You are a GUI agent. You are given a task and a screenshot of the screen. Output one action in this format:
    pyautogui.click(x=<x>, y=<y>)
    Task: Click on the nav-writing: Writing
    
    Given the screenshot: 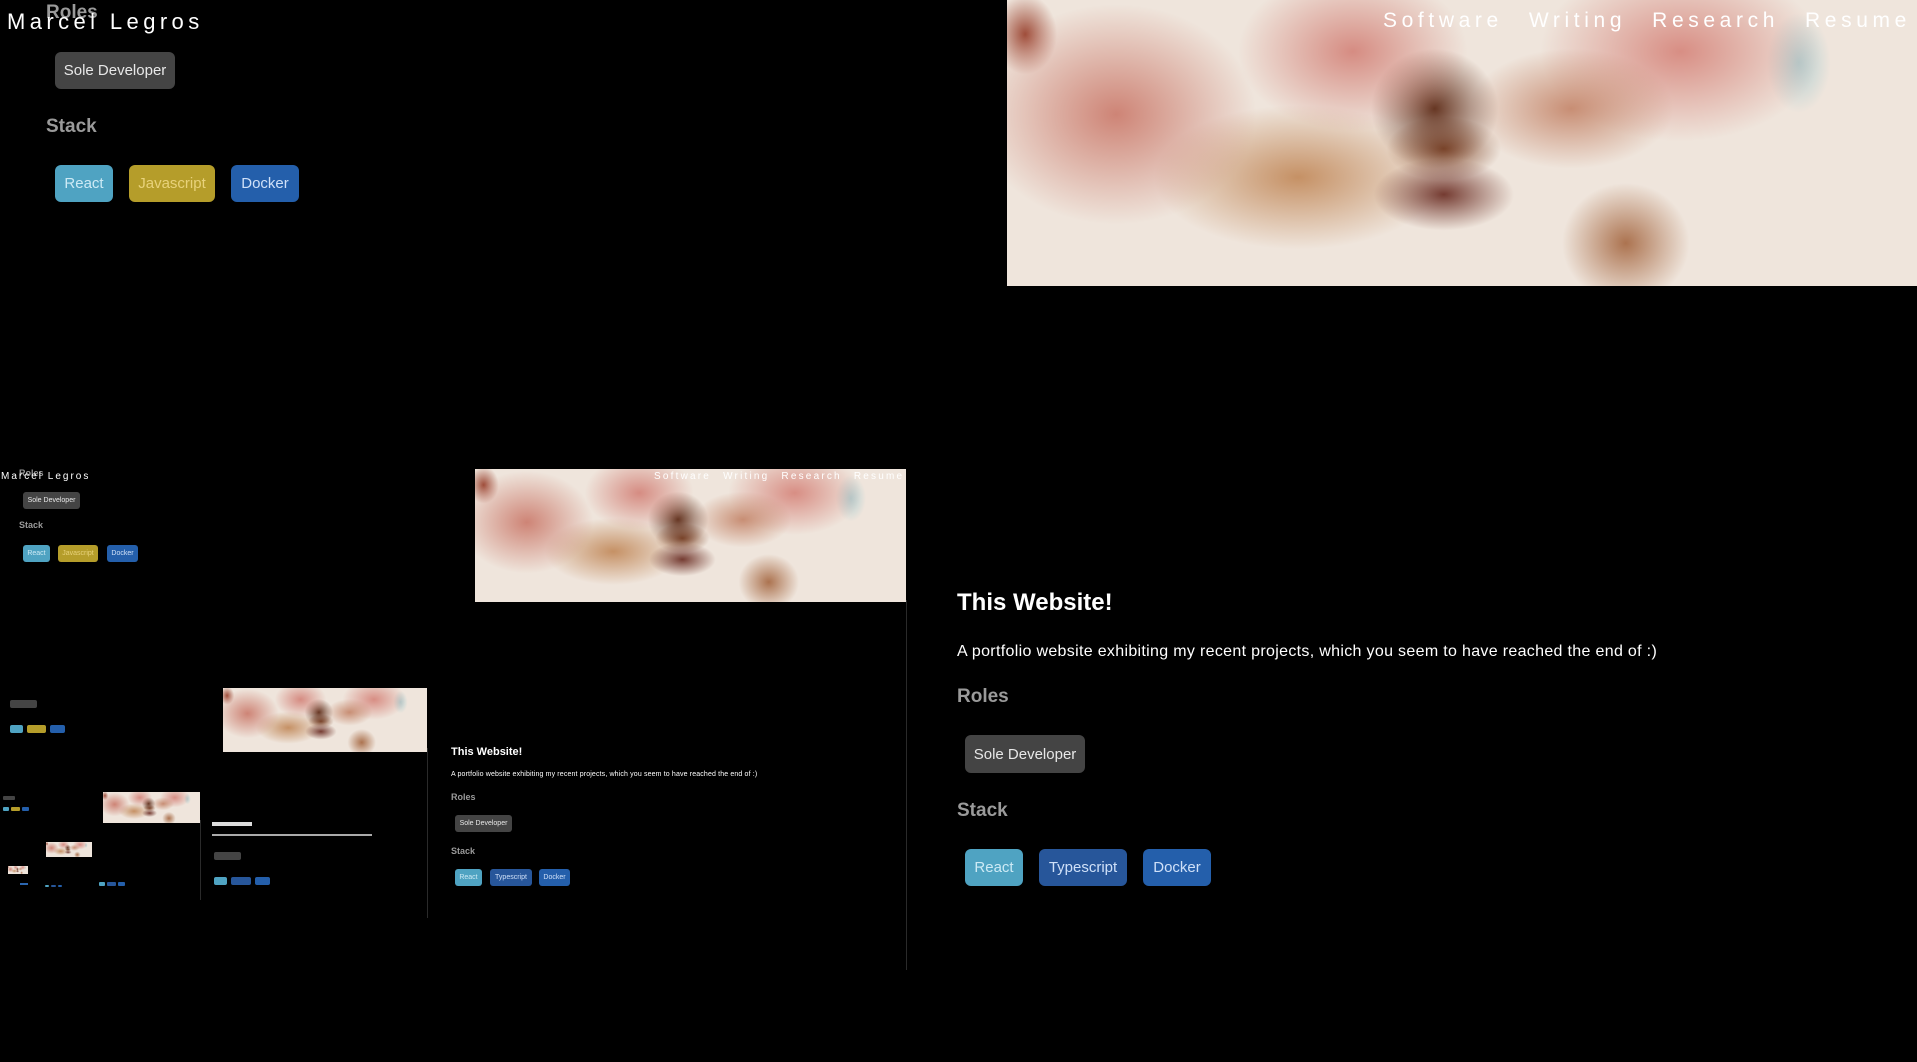 What is the action you would take?
    pyautogui.click(x=1577, y=21)
    